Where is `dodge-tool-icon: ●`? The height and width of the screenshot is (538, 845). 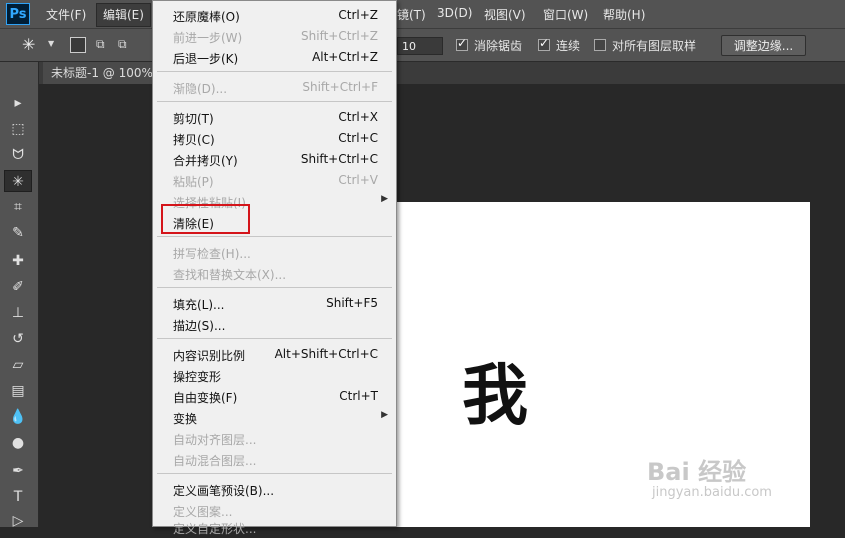
dodge-tool-icon: ● is located at coordinates (18, 443).